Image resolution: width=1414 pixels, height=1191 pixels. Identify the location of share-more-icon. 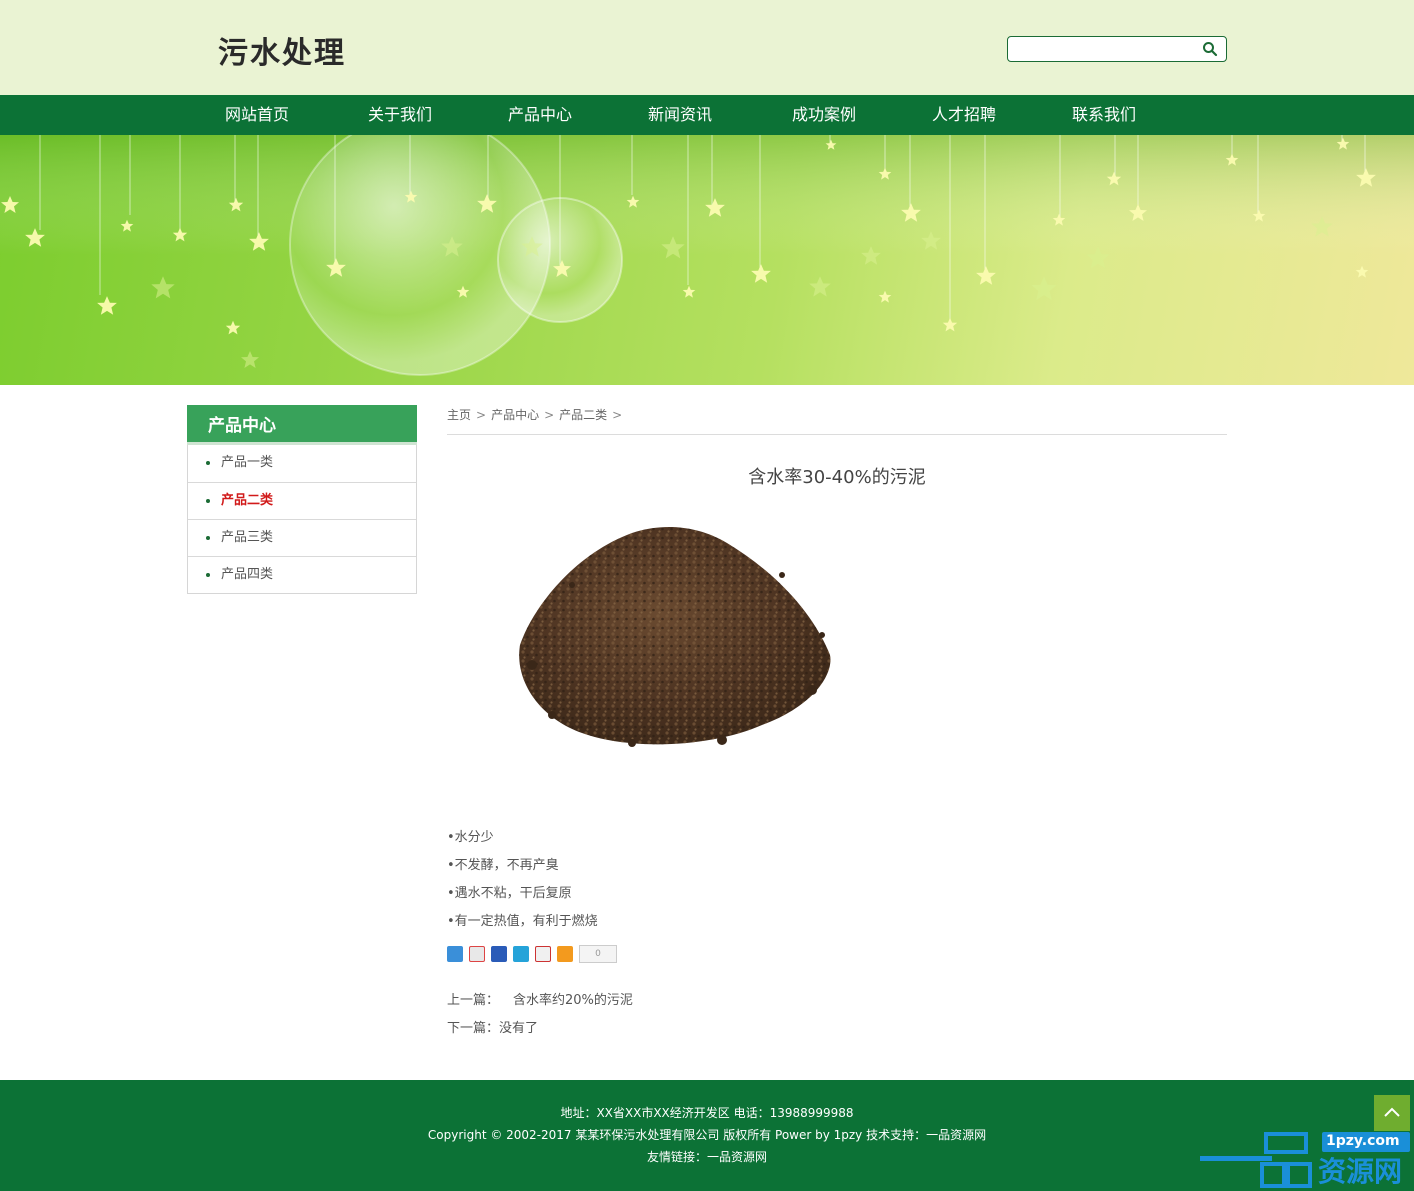
(565, 954).